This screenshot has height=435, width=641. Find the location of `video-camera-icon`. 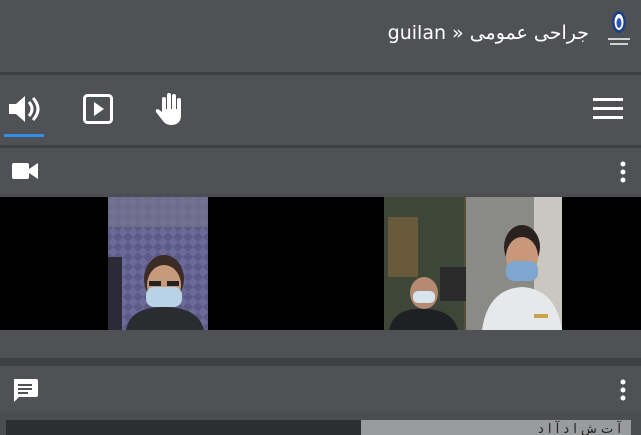

video-camera-icon is located at coordinates (25, 171).